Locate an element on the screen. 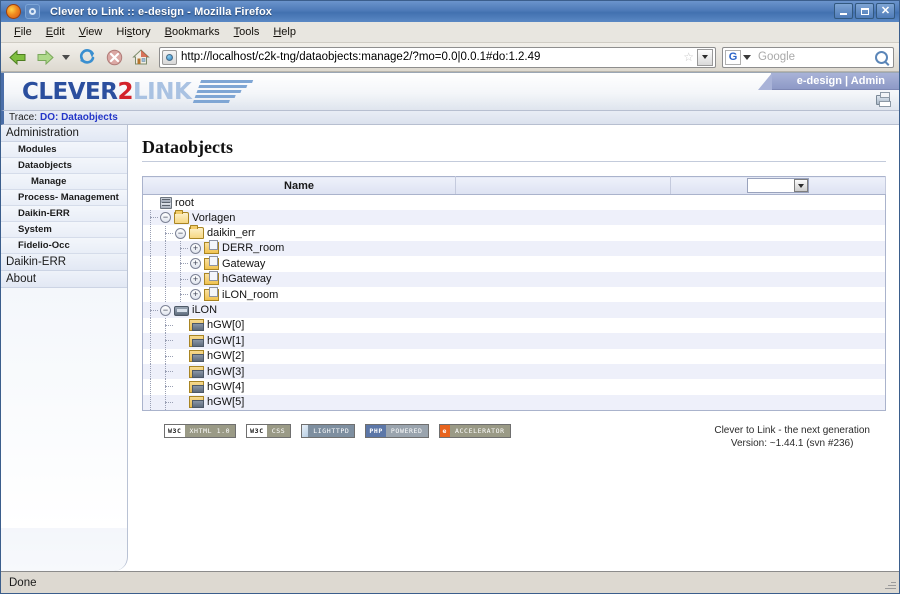  tree-node: hGW[3] is located at coordinates (514, 372).